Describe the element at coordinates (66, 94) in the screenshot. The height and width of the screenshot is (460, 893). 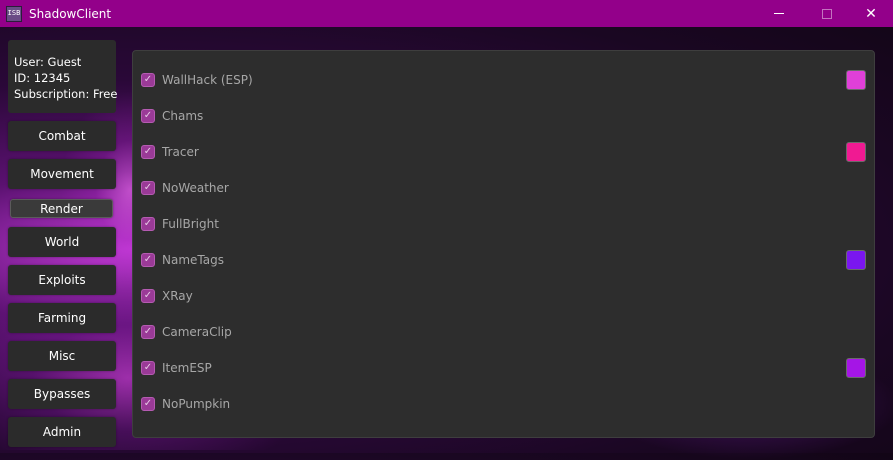
I see `user-subscription: Subscription: Free` at that location.